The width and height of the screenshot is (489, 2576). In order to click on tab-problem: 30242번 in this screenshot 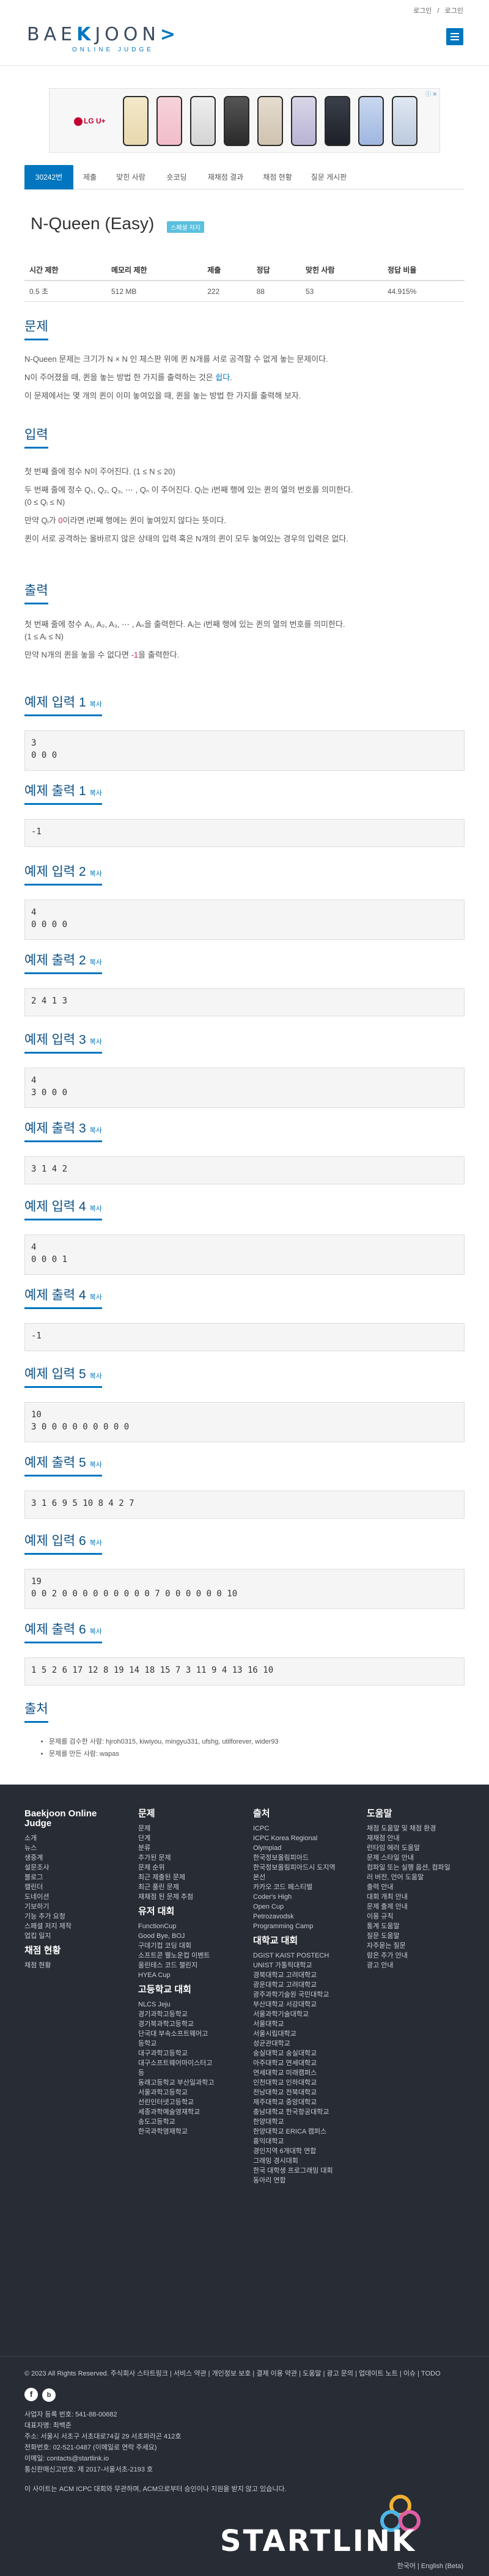, I will do `click(48, 177)`.